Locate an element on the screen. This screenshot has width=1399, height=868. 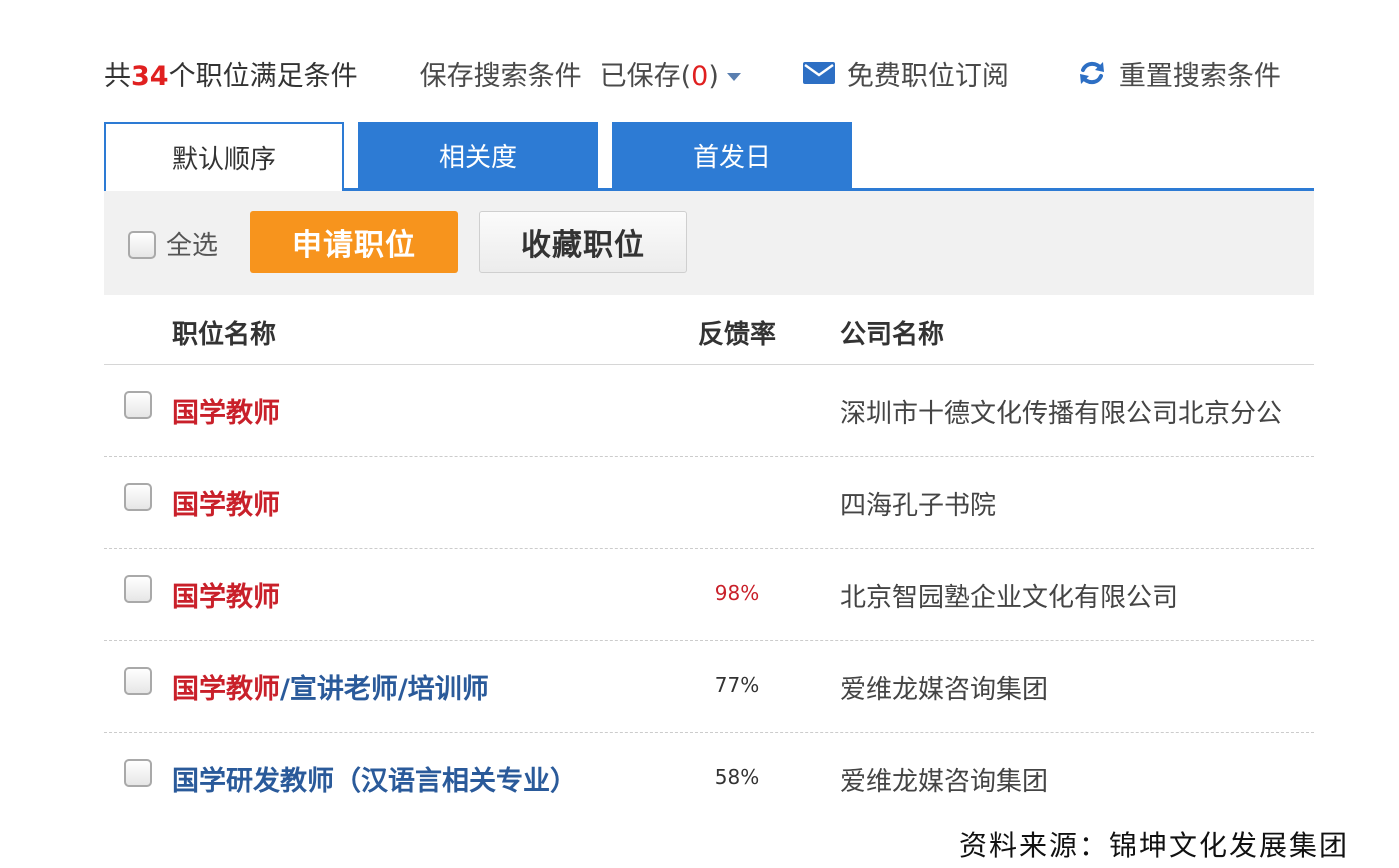
action-bar: 全选 申请职位 收藏职位 is located at coordinates (709, 243).